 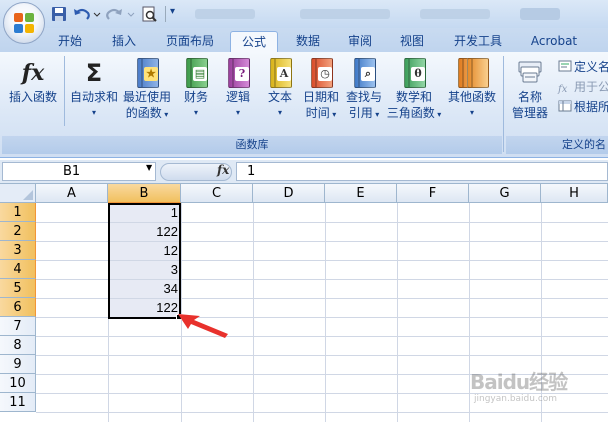 What do you see at coordinates (279, 97) in the screenshot?
I see `text-label: 文本` at bounding box center [279, 97].